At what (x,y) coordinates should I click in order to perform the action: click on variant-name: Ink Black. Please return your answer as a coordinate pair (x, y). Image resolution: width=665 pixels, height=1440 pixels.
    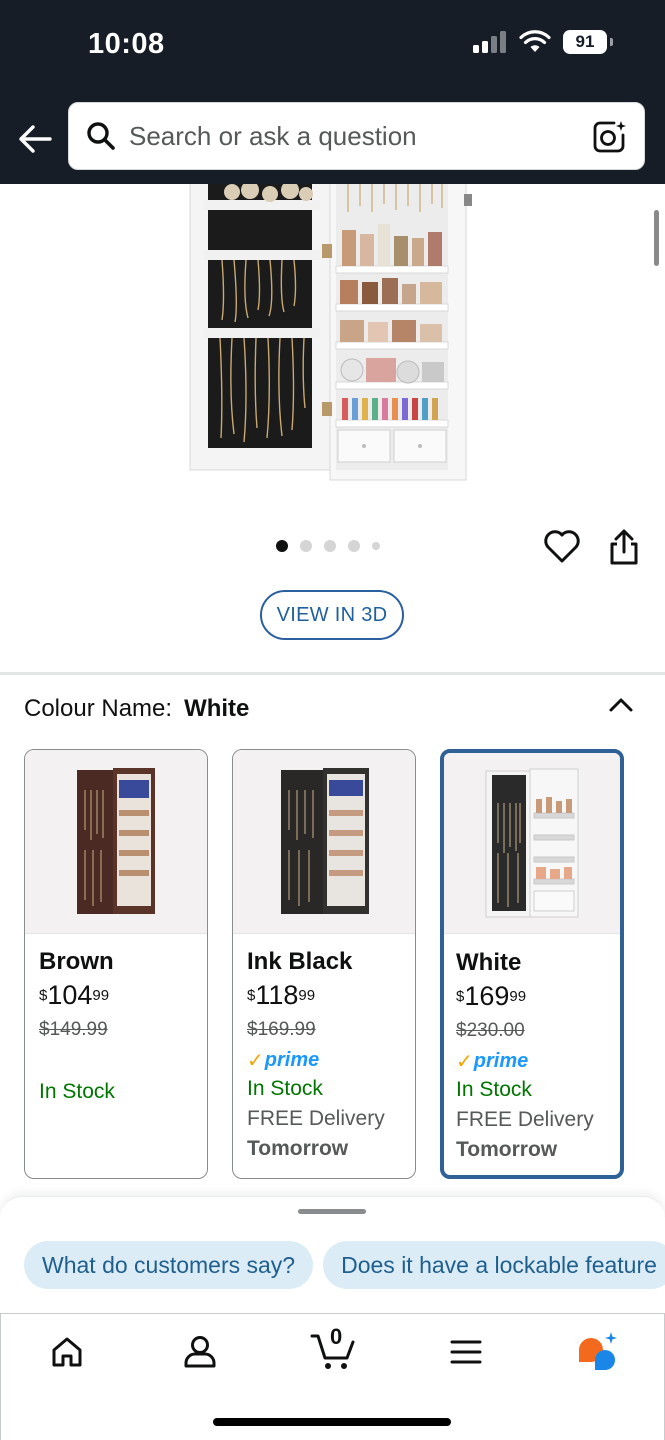
    Looking at the image, I should click on (300, 961).